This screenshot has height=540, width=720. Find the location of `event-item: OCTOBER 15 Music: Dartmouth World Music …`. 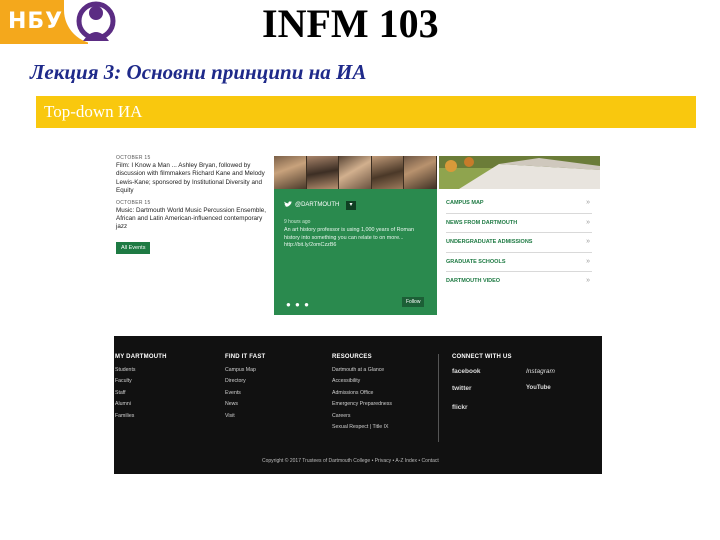

event-item: OCTOBER 15 Music: Dartmouth World Music … is located at coordinates (194, 216).